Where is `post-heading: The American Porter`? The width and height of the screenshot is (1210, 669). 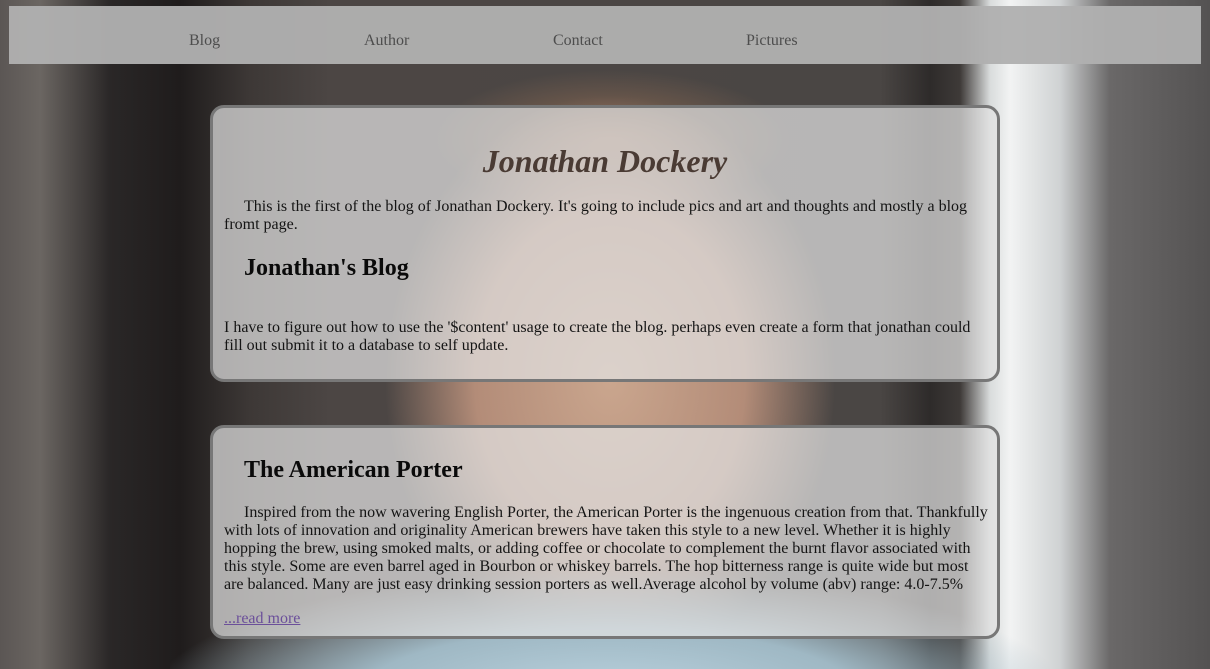
post-heading: The American Porter is located at coordinates (353, 470).